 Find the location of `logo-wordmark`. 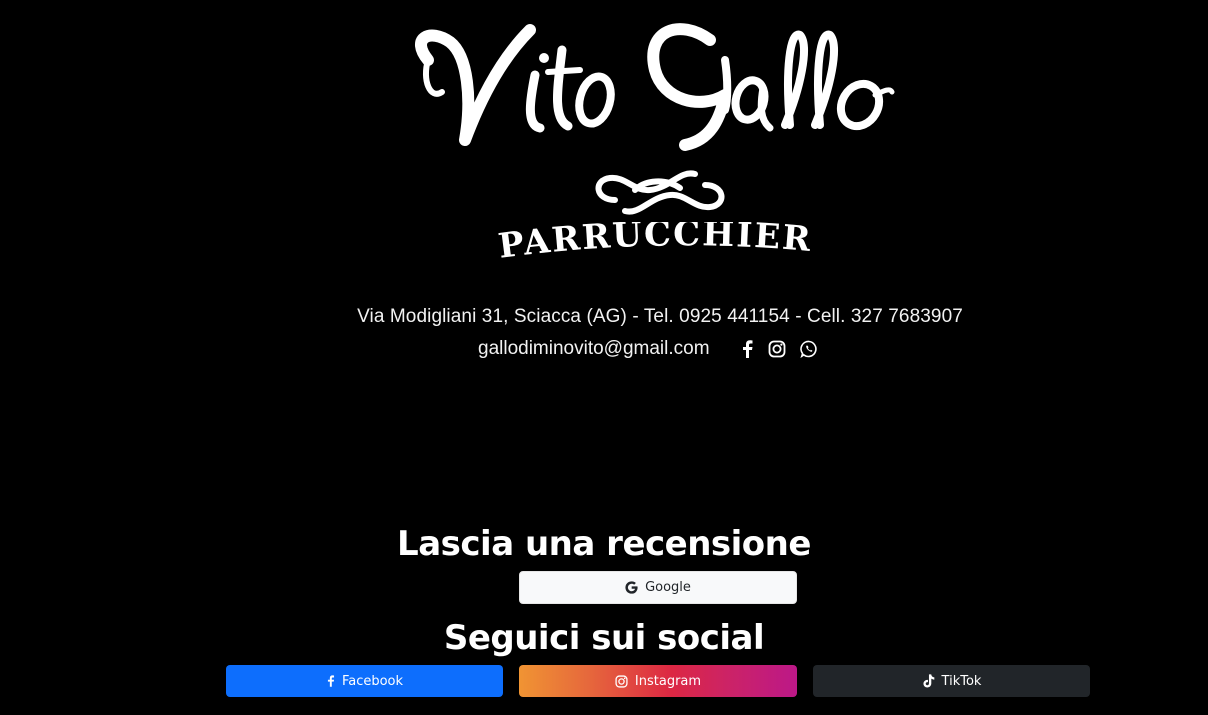

logo-wordmark is located at coordinates (655, 87).